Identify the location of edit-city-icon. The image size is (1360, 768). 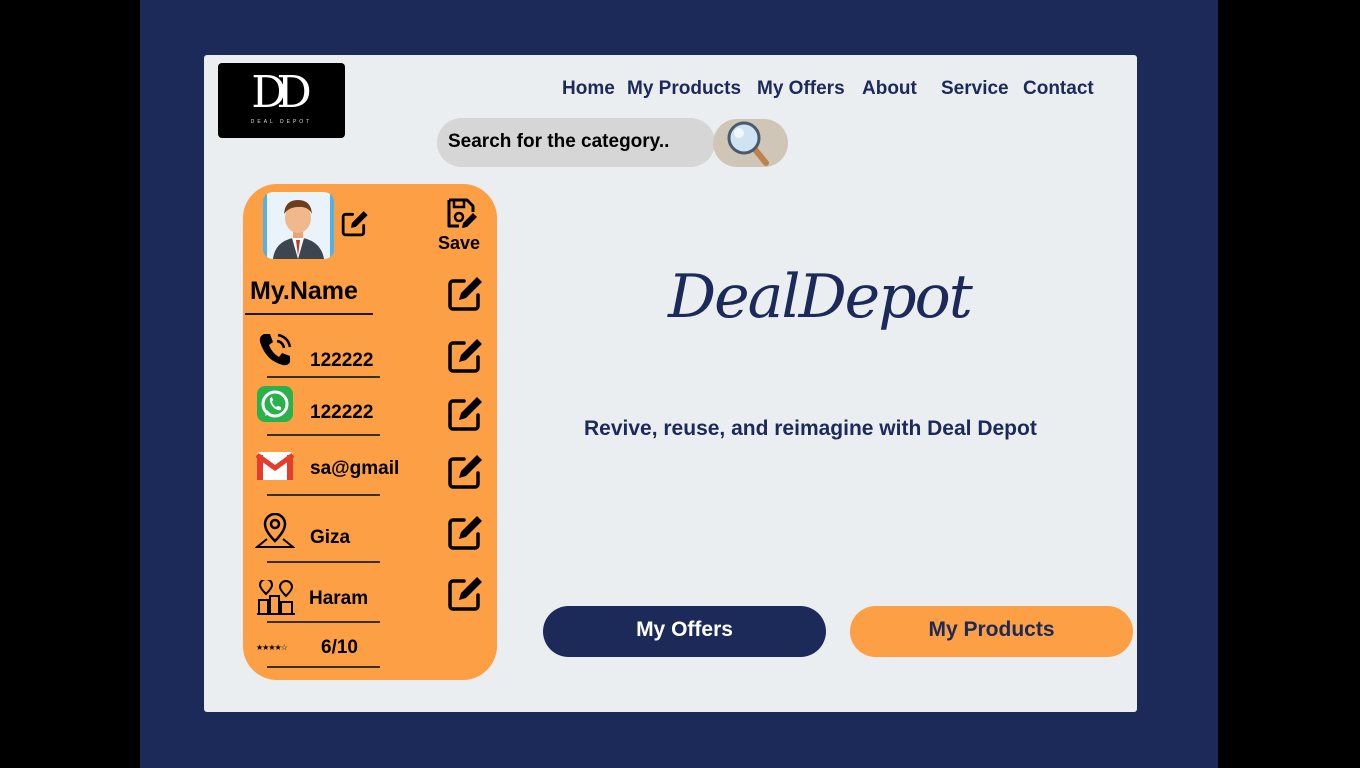
(465, 533).